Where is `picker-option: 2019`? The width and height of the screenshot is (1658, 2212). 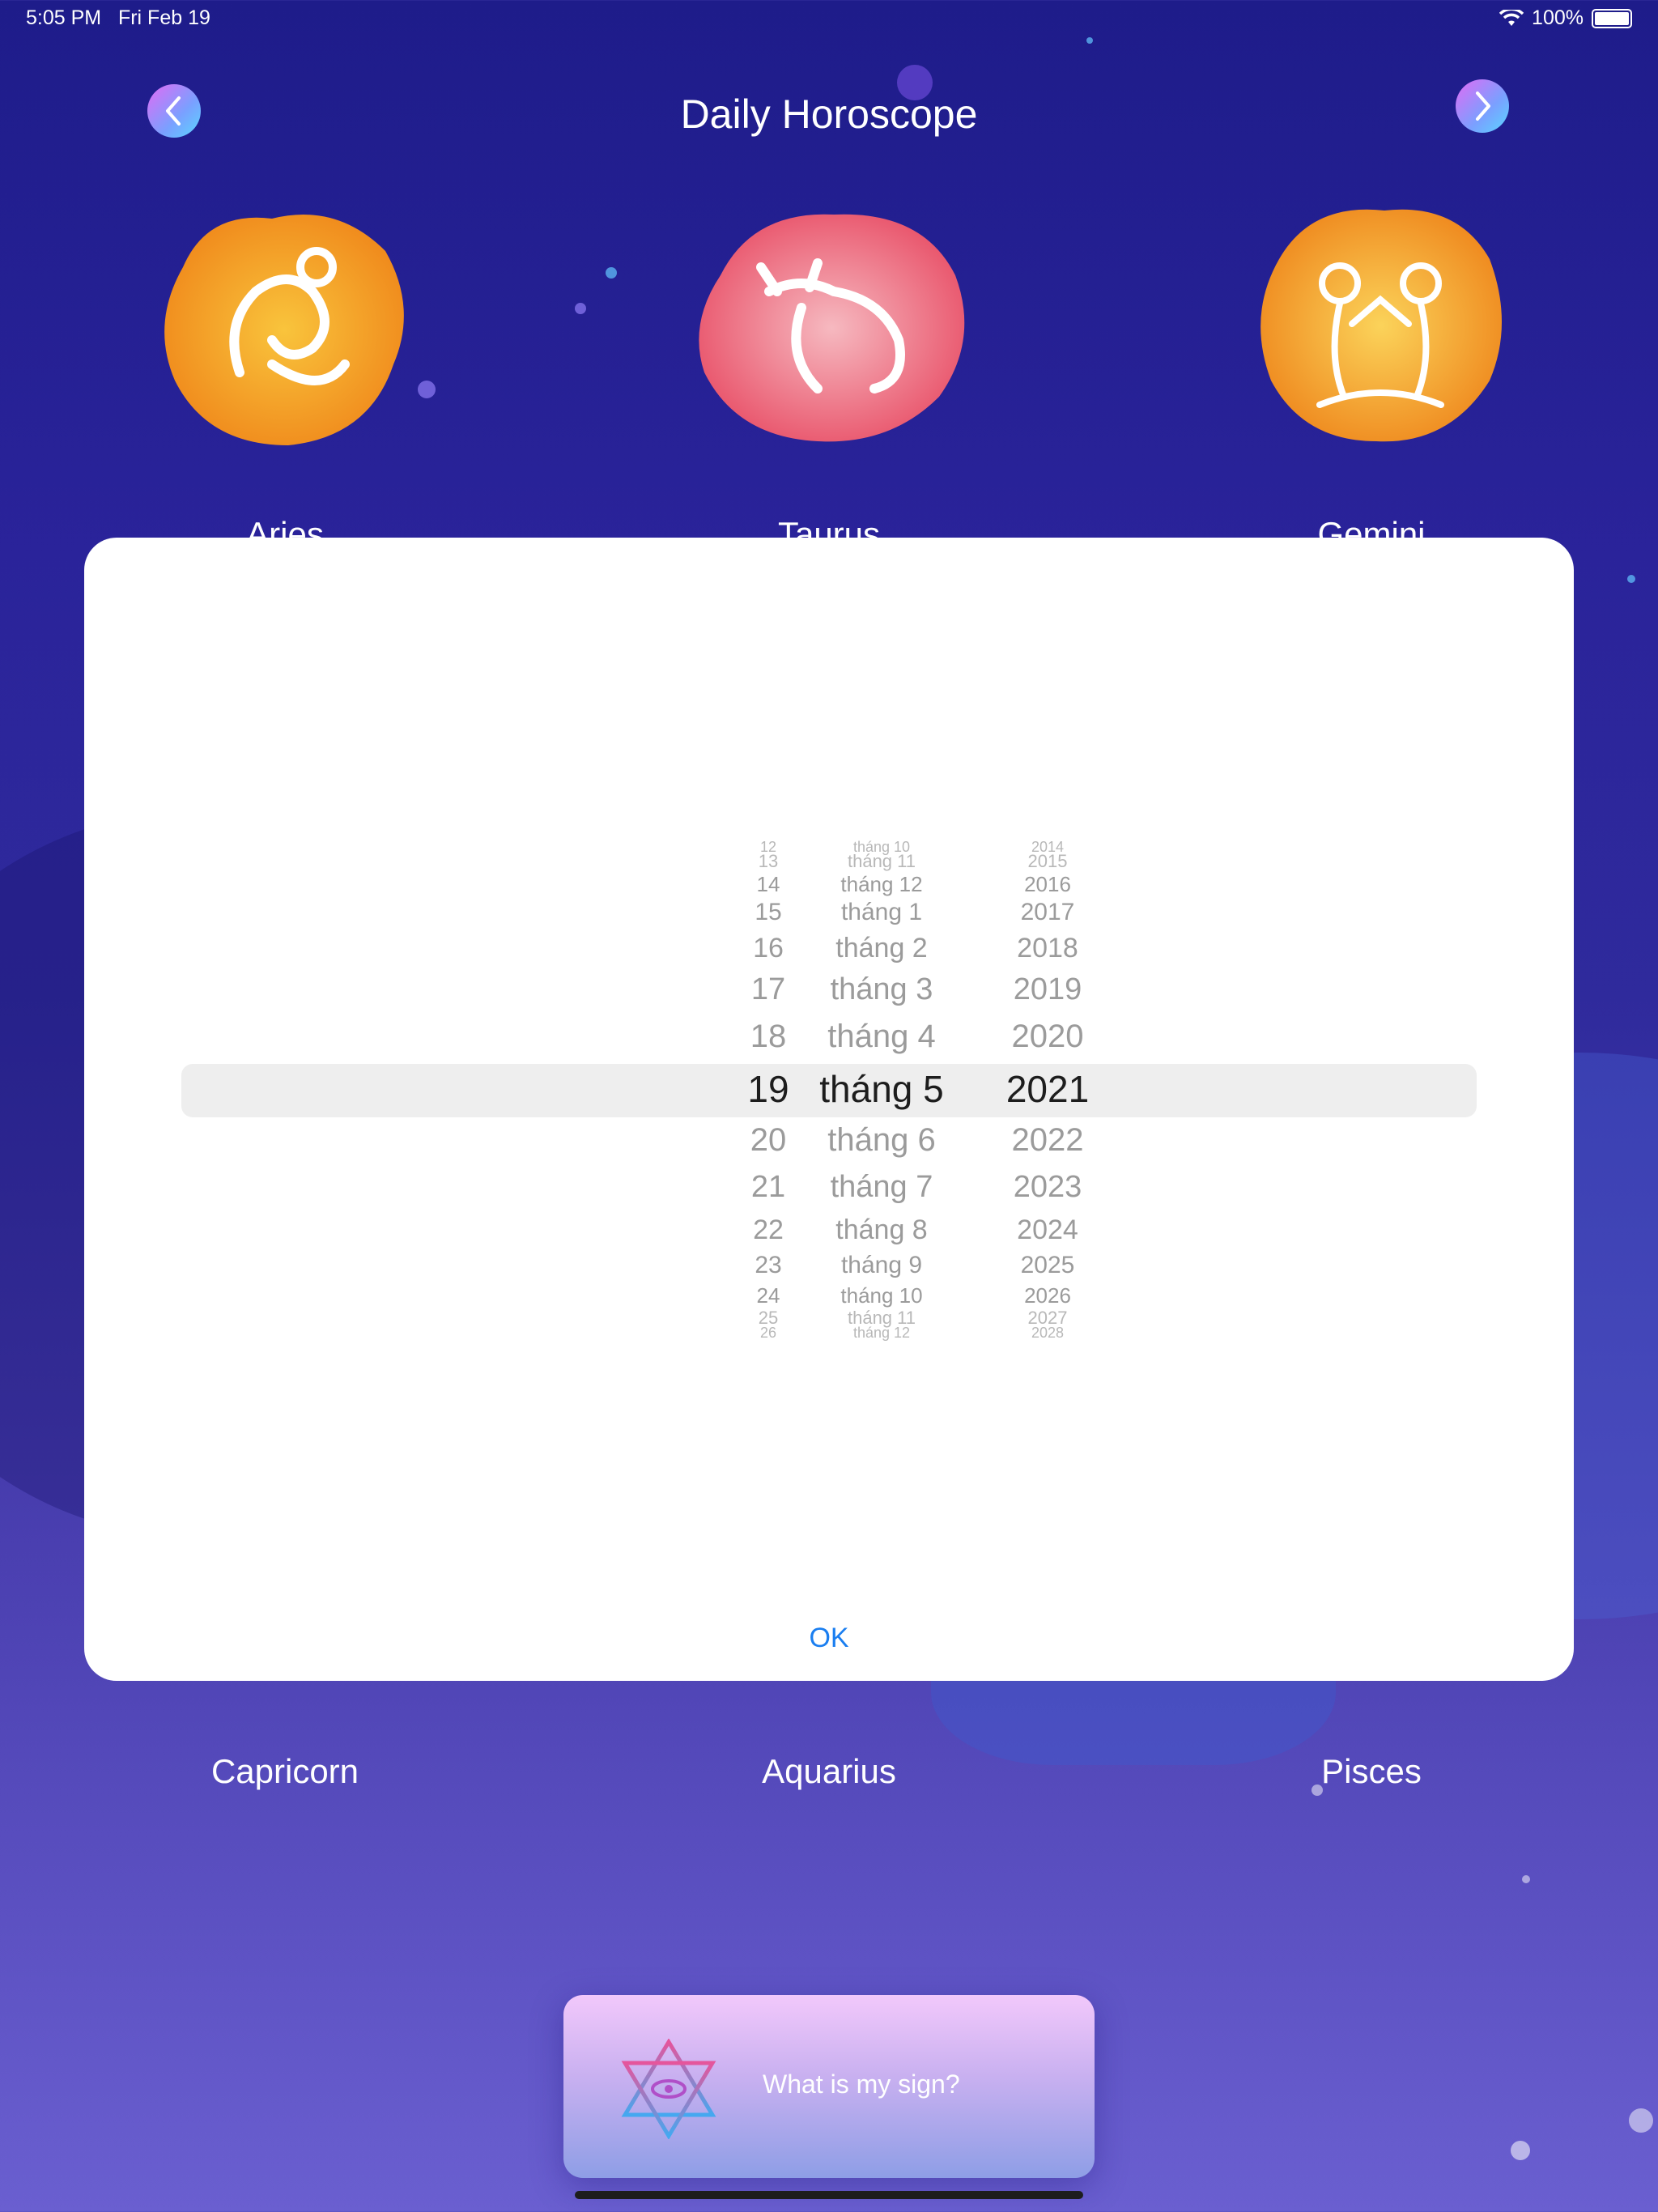 picker-option: 2019 is located at coordinates (1048, 990).